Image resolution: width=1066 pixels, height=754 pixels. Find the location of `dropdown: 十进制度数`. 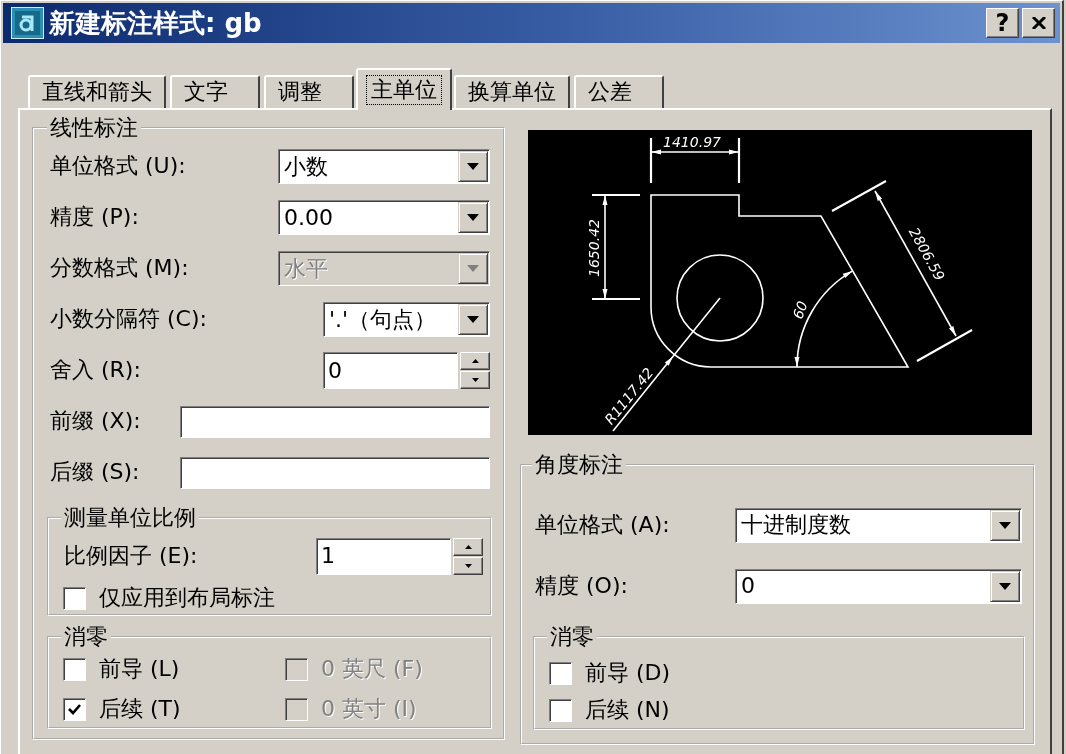

dropdown: 十进制度数 is located at coordinates (878, 525).